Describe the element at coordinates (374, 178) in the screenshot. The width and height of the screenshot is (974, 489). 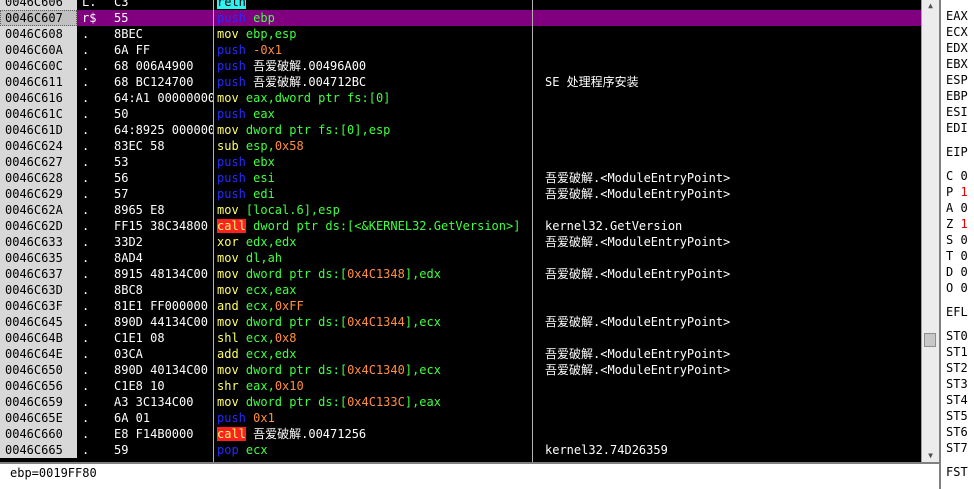
I see `row-instruction: push esi` at that location.